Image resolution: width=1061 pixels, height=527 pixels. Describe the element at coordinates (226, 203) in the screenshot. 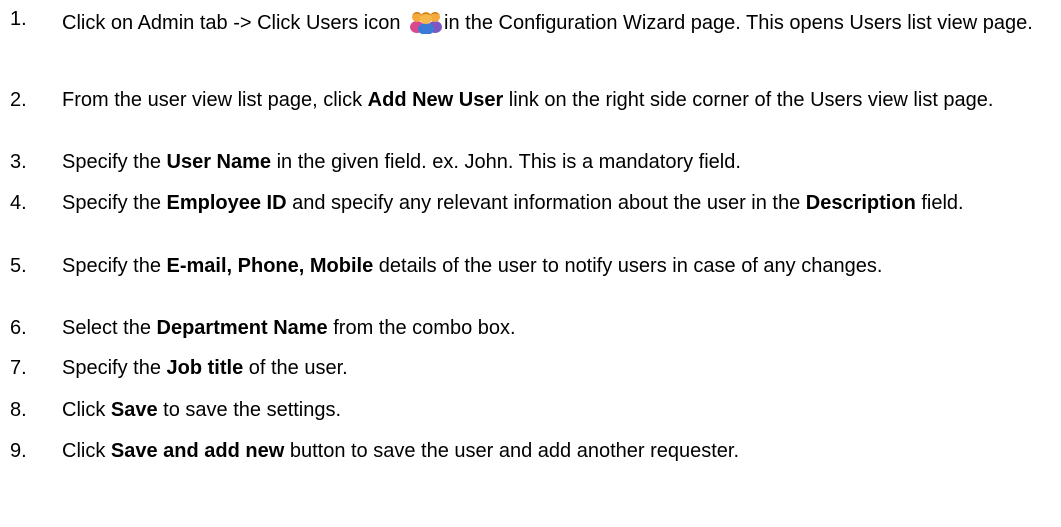

I see `ui-term-employee-id: Employee ID` at that location.